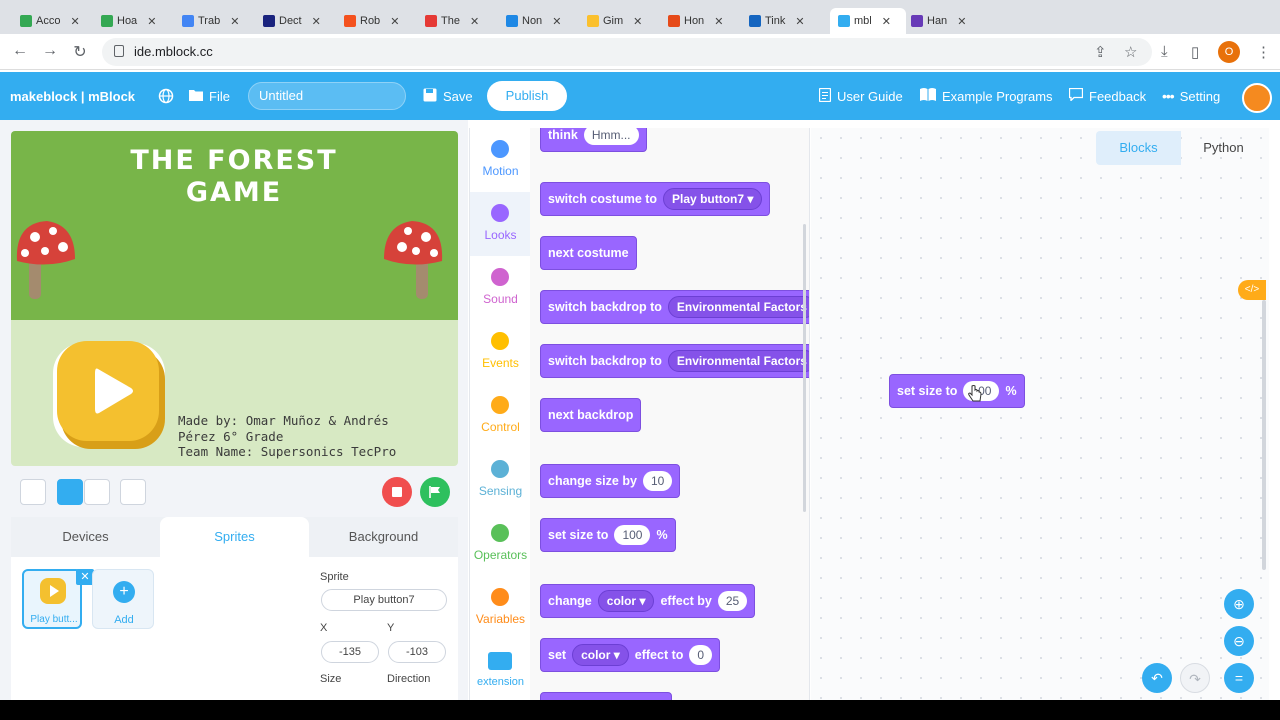  Describe the element at coordinates (1223, 148) in the screenshot. I see `tab-python: Python` at that location.